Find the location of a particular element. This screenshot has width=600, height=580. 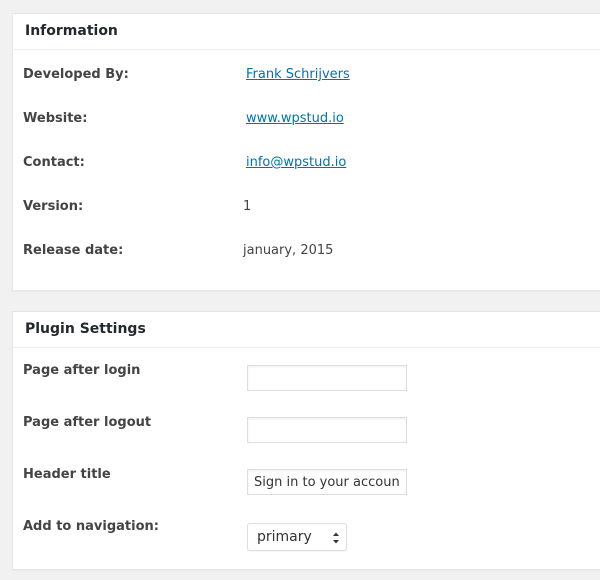

info-row-developer: Developed By: Frank Schrijvers is located at coordinates (306, 78).